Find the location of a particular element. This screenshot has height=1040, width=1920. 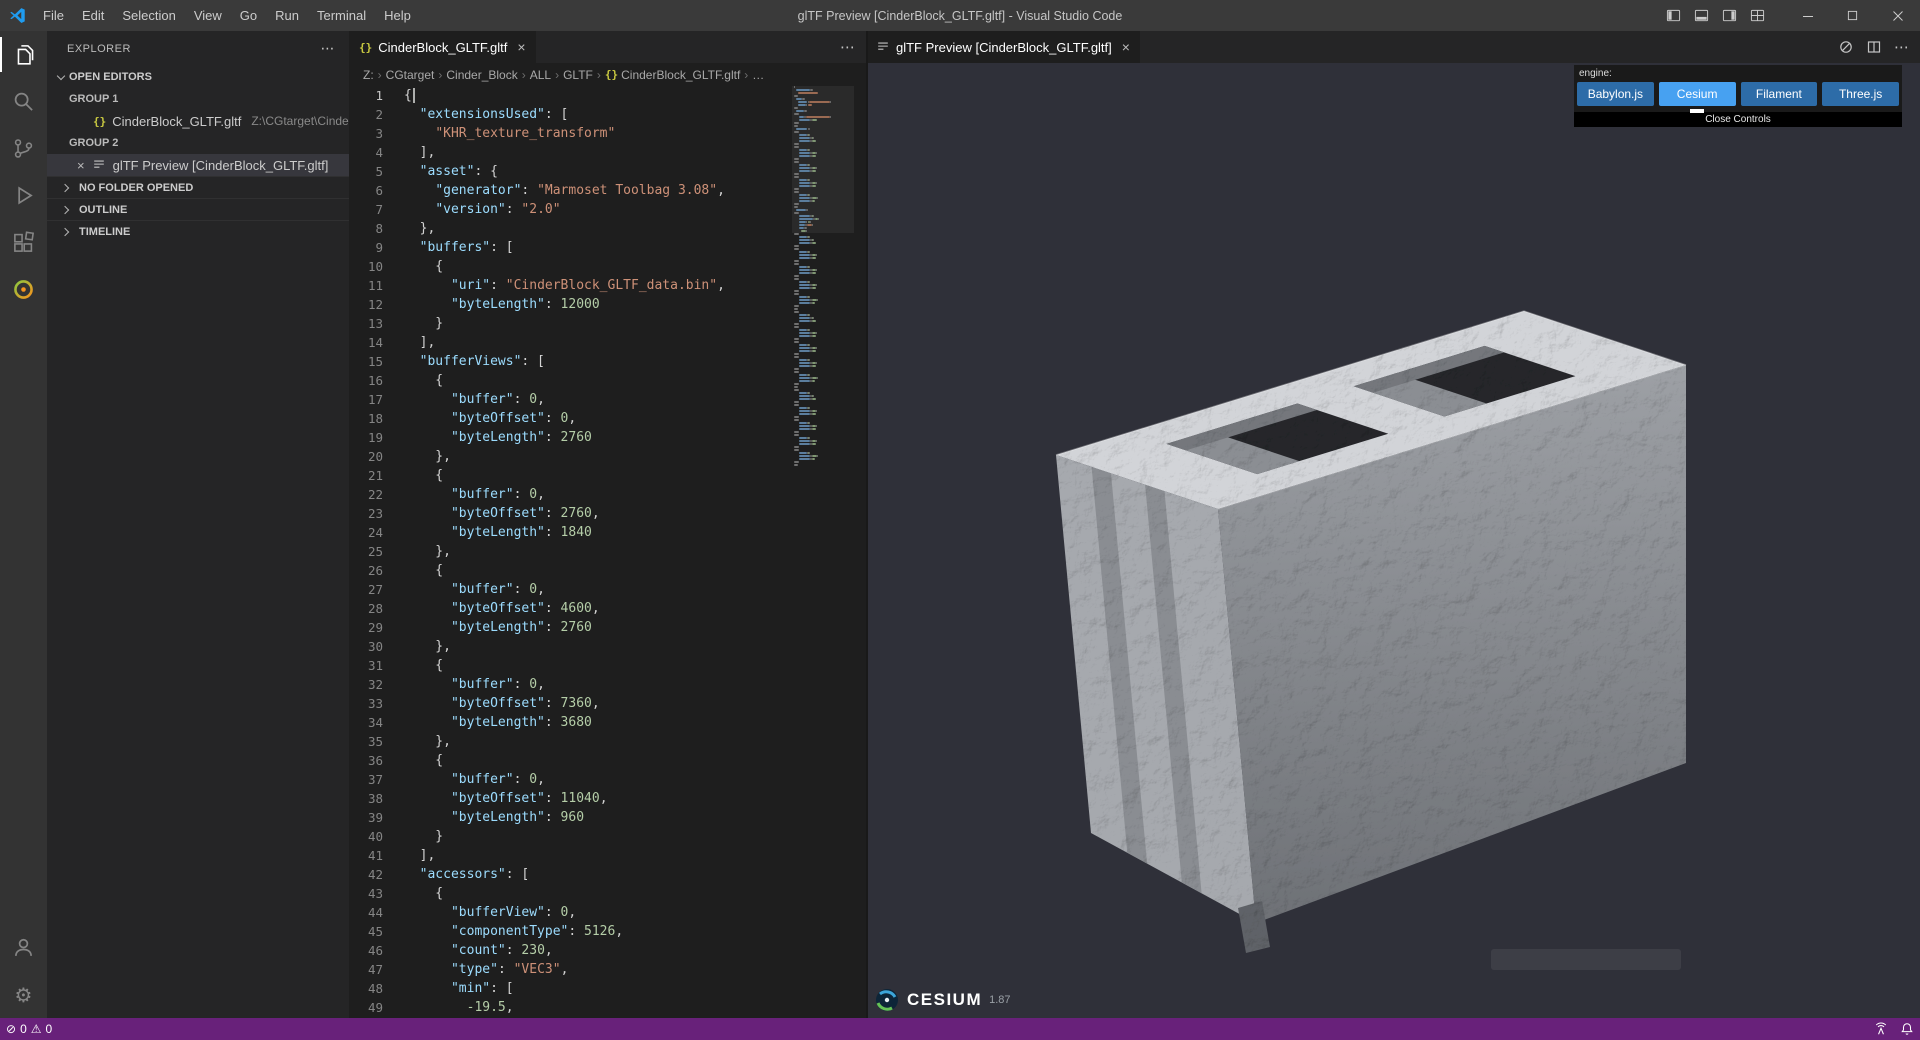

toggle-sidebar-icon is located at coordinates (1673, 15).